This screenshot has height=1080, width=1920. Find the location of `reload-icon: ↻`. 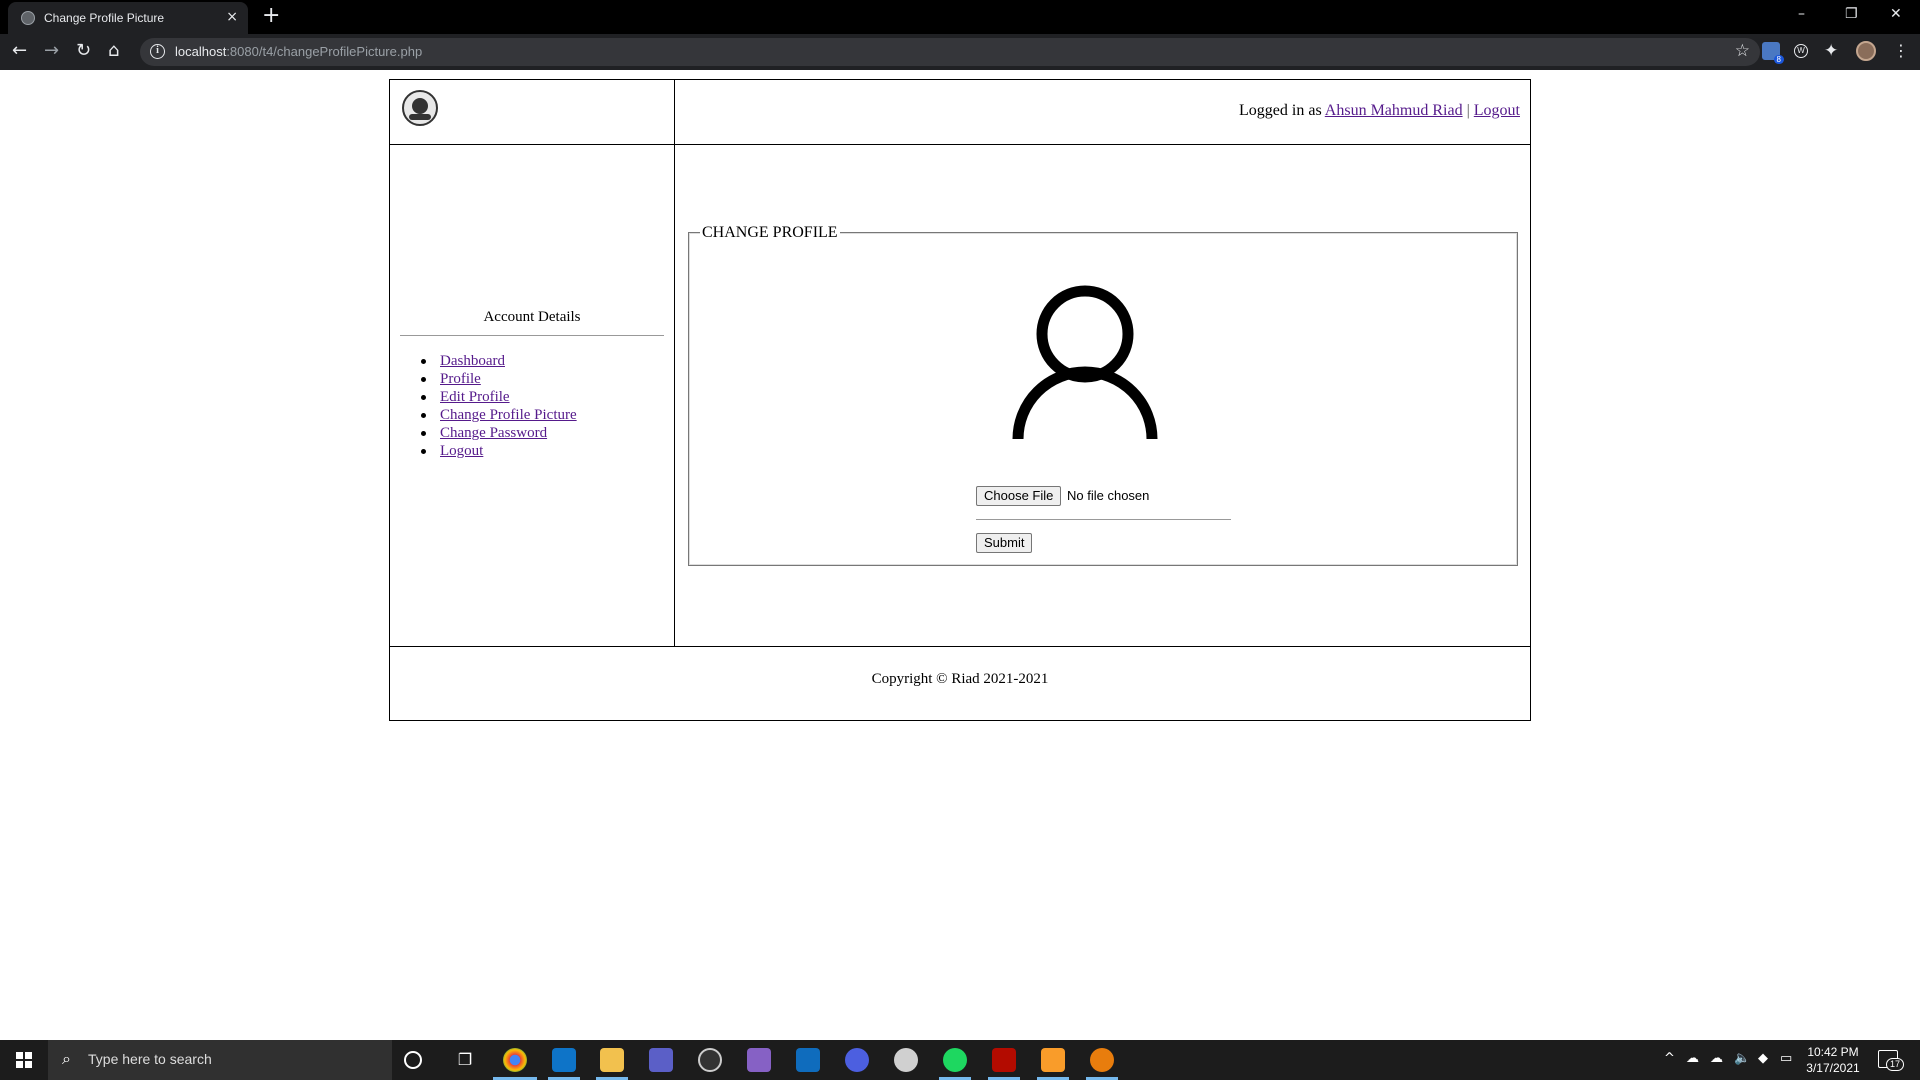

reload-icon: ↻ is located at coordinates (83, 51).